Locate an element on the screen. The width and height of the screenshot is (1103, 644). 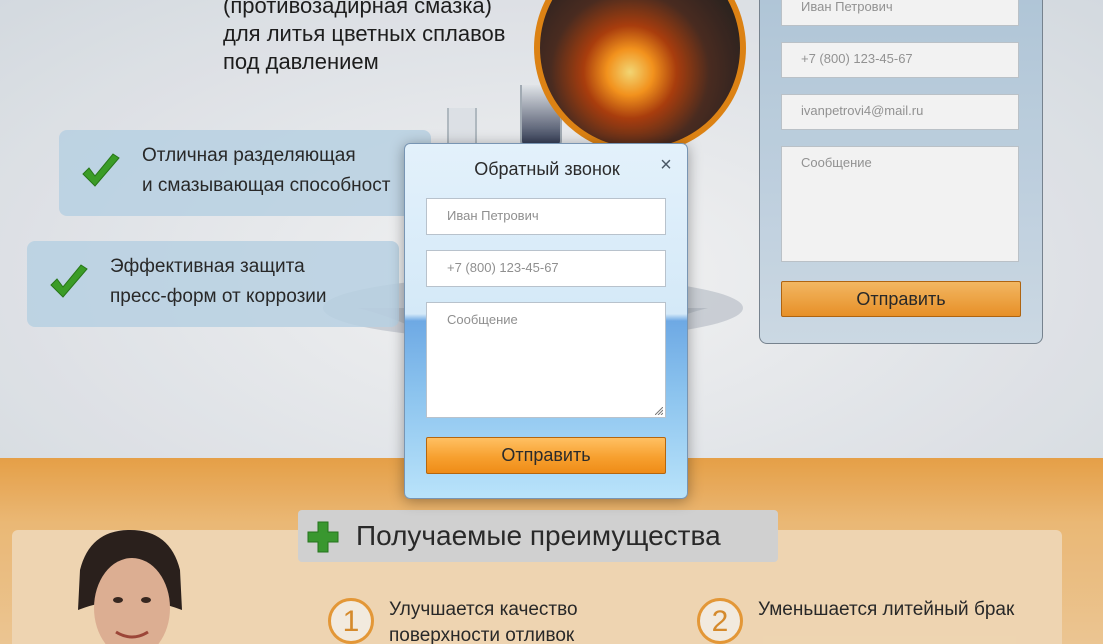
close-icon: × is located at coordinates (666, 165).